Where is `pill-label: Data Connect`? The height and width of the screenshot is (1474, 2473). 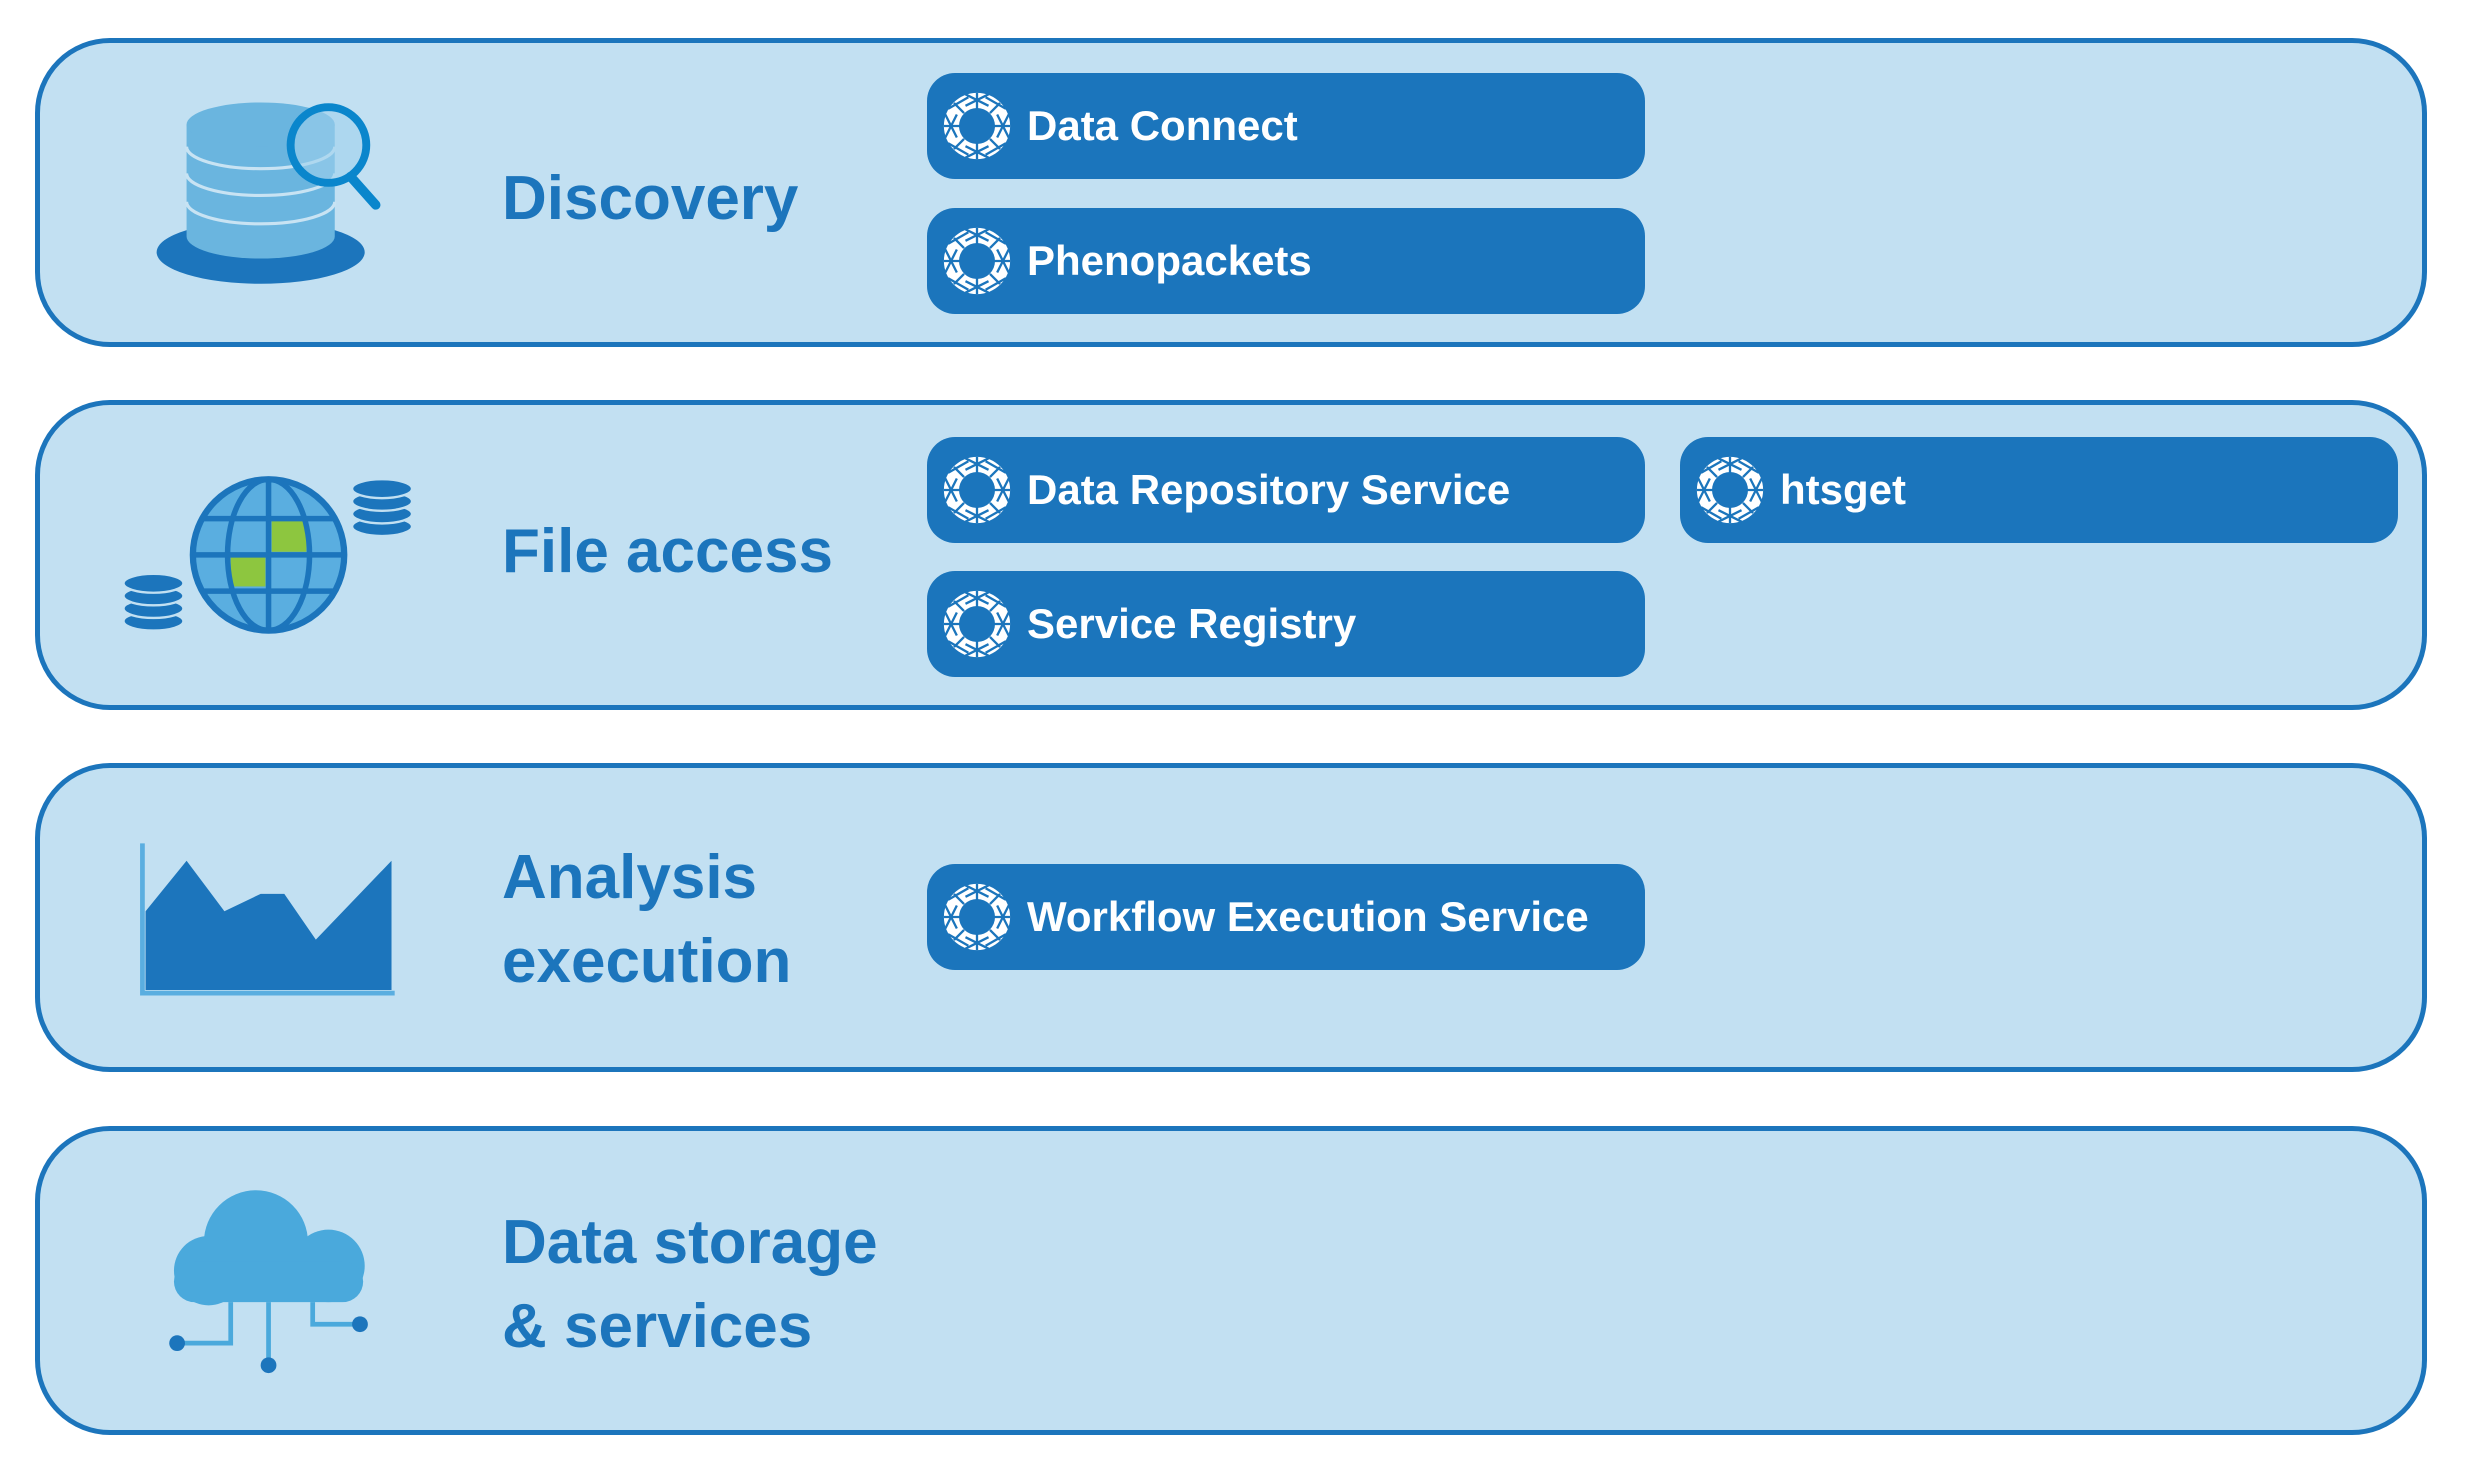
pill-label: Data Connect is located at coordinates (1162, 125).